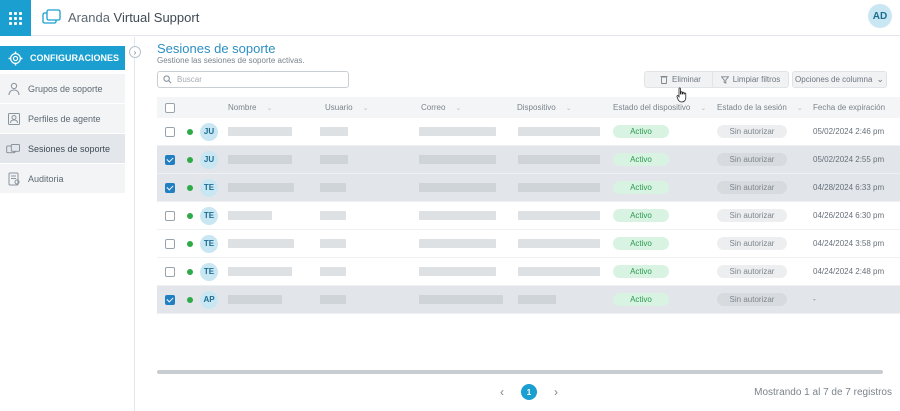 This screenshot has width=900, height=411. I want to click on next-page-button: ›, so click(556, 392).